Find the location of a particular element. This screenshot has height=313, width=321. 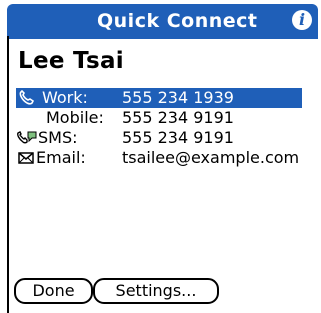

phone-icon is located at coordinates (27, 97).